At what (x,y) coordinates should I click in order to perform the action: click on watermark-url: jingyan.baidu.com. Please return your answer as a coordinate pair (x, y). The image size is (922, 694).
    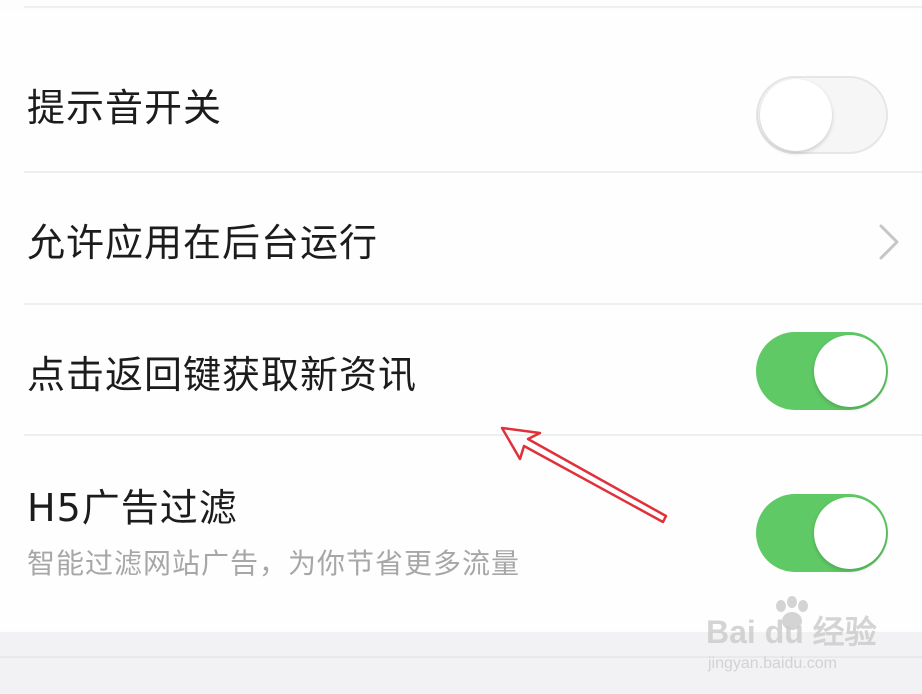
    Looking at the image, I should click on (772, 663).